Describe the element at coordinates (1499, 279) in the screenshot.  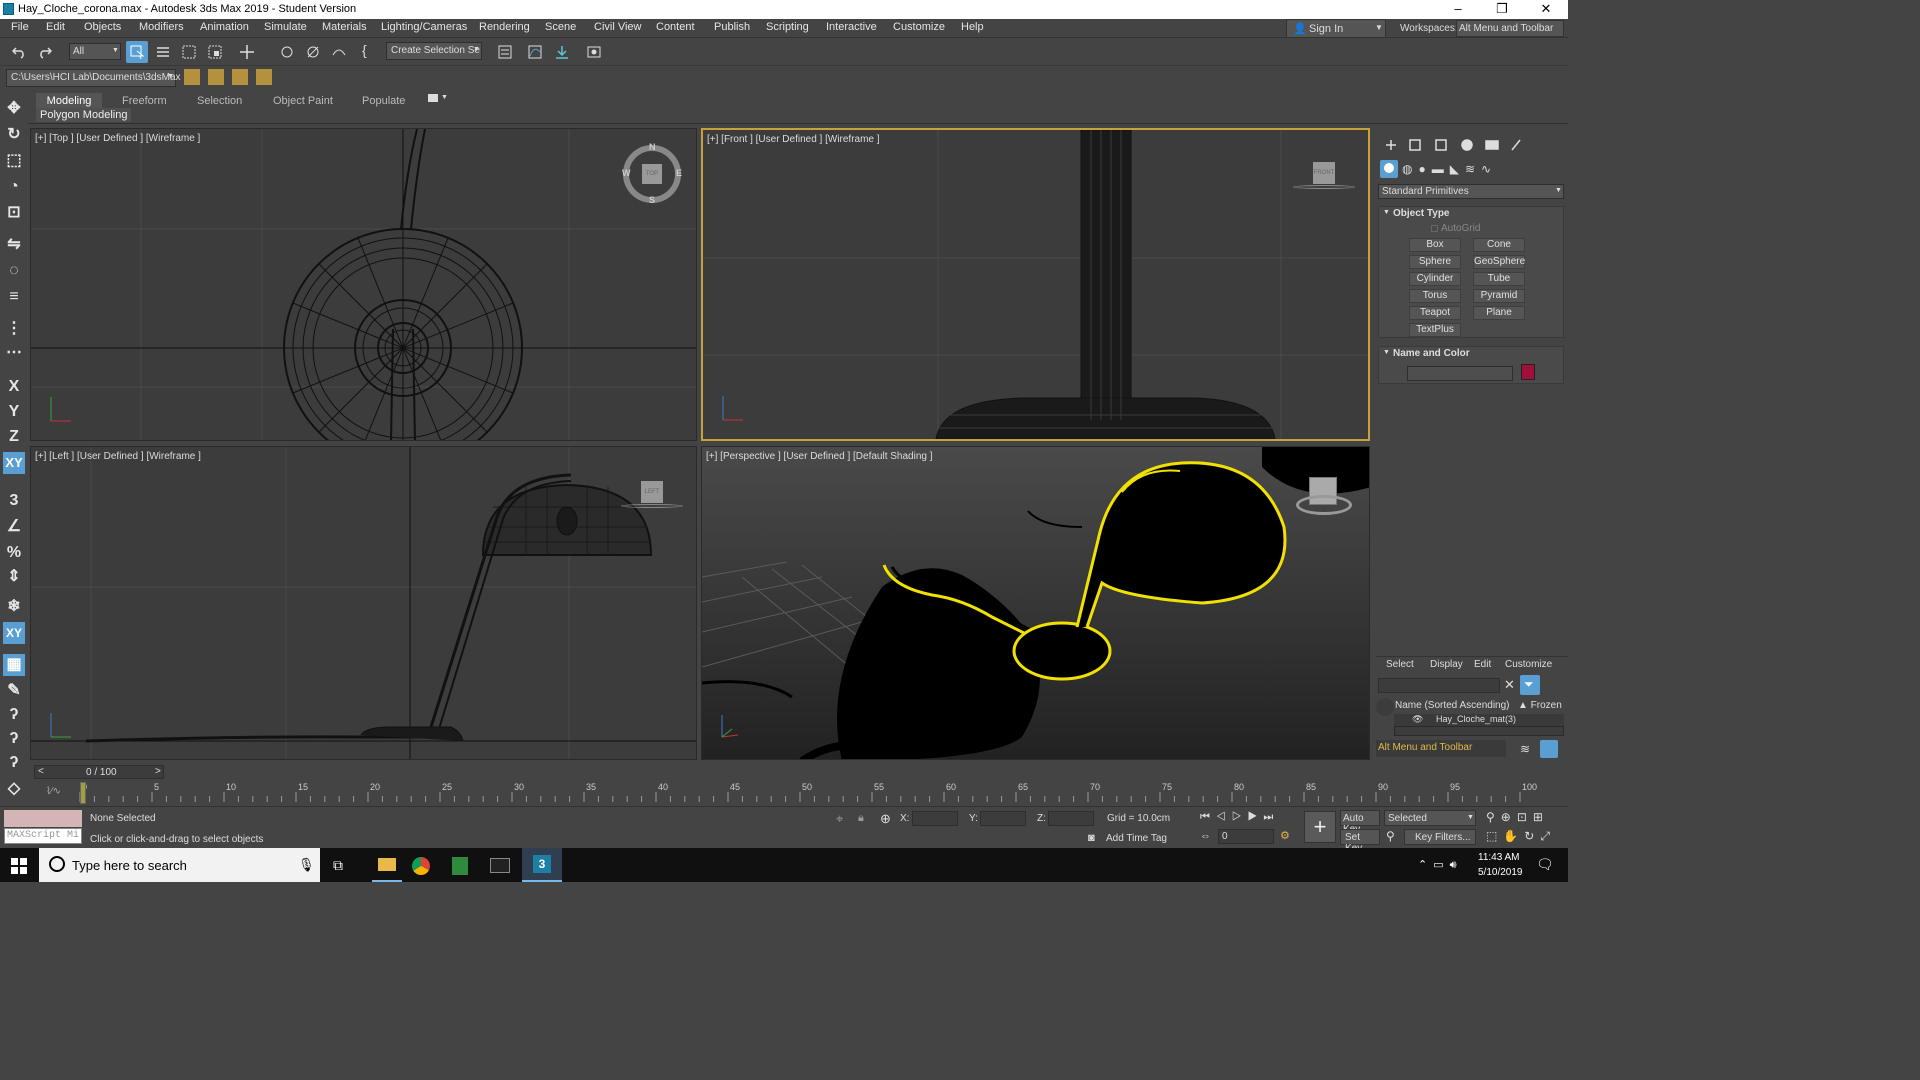
I see `tube-button: Tube` at that location.